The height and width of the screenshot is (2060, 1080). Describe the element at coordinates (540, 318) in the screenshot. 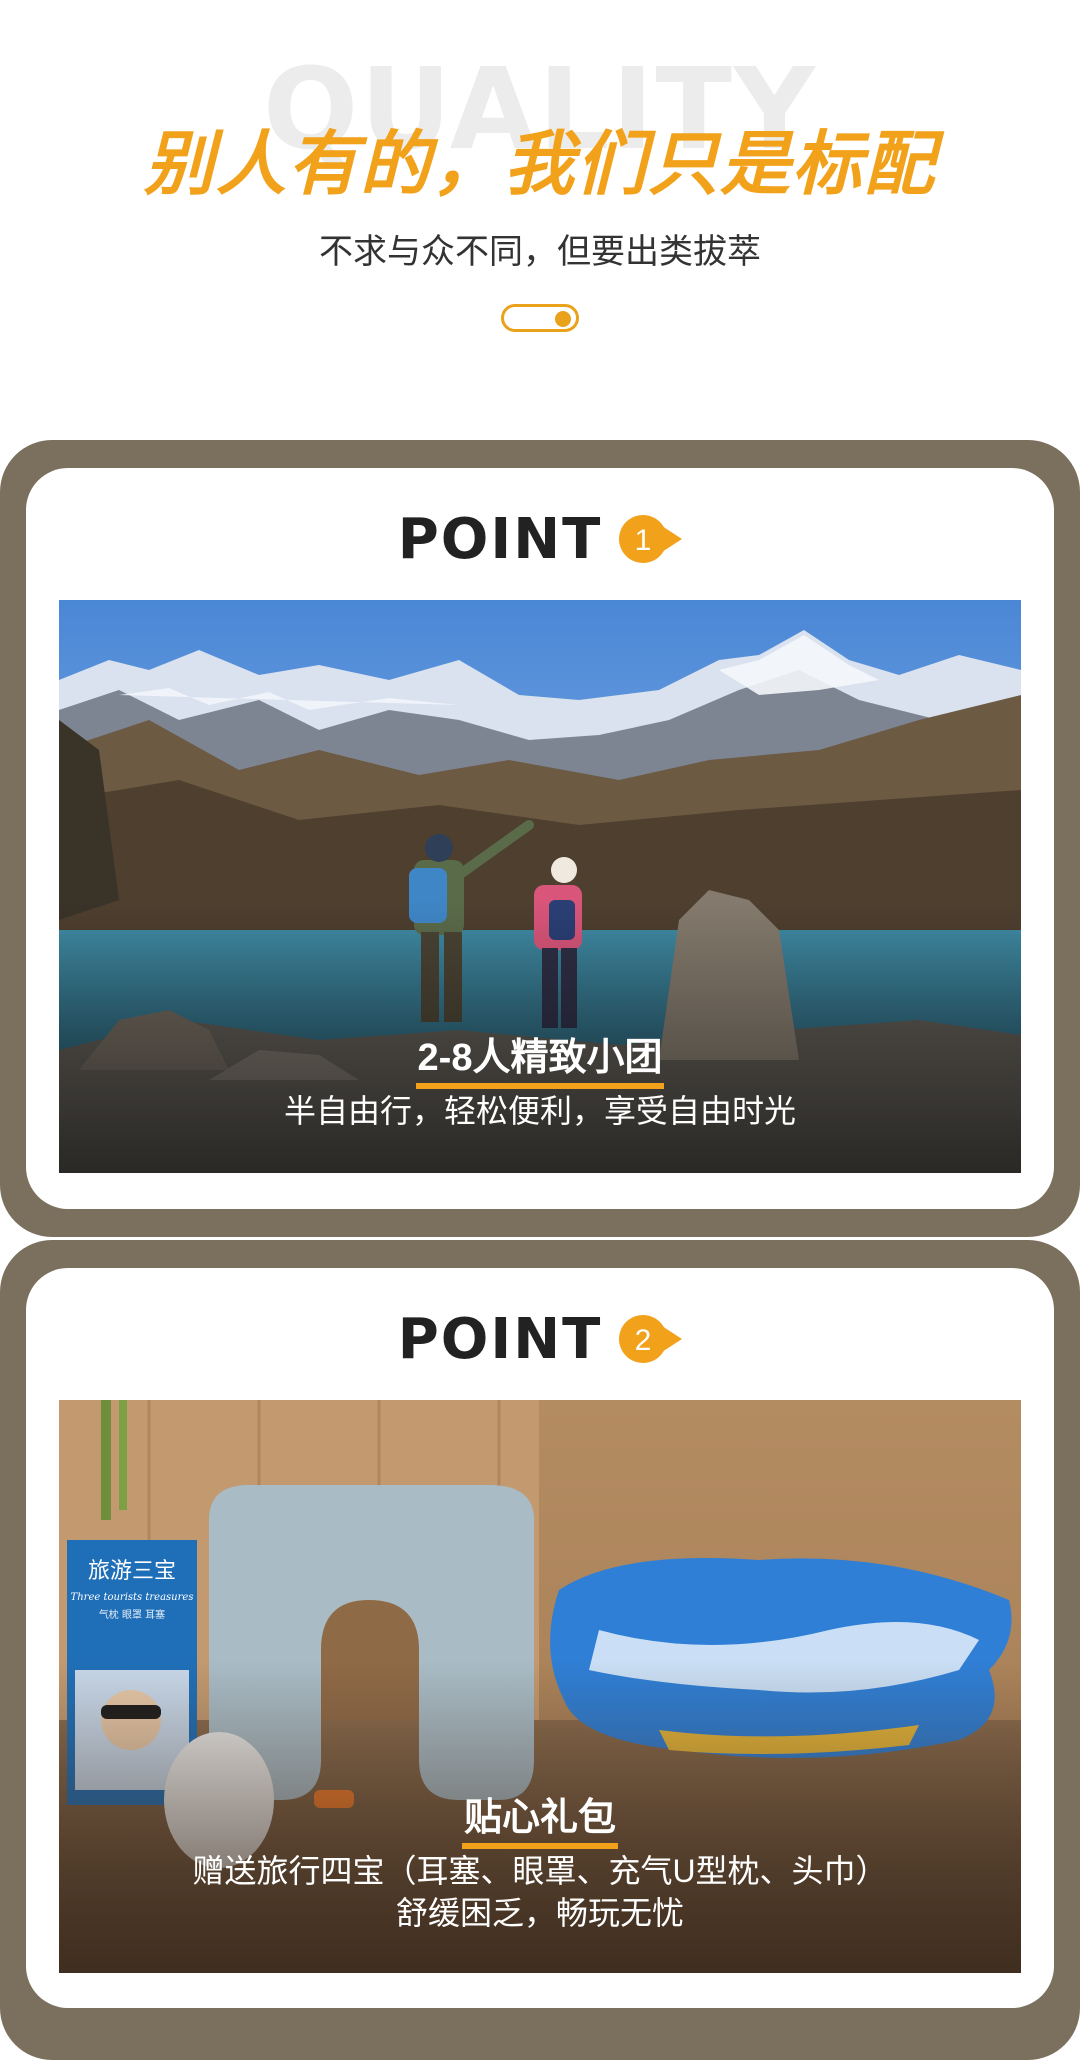

I see `toggle-decoration` at that location.